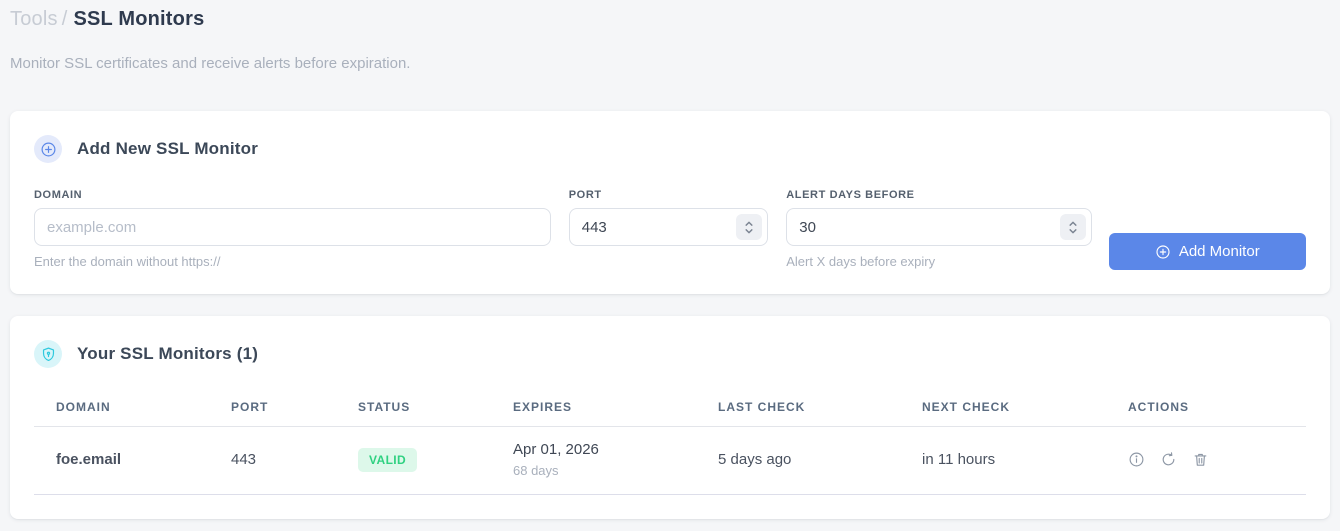 The width and height of the screenshot is (1340, 531). What do you see at coordinates (798, 409) in the screenshot?
I see `header-last-check: LAST CHECK` at bounding box center [798, 409].